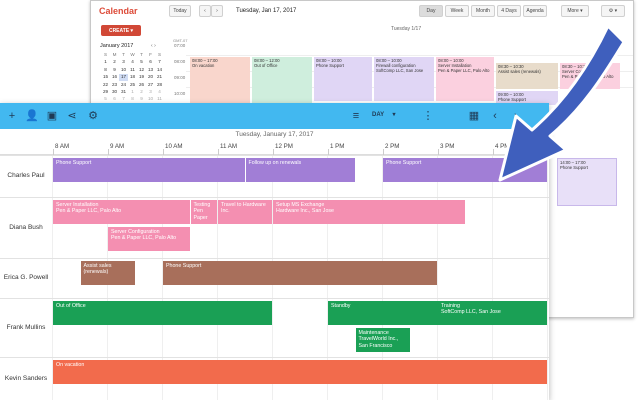 The height and width of the screenshot is (400, 640). I want to click on schedule-event: Training SoftComp LLC, San Jose, so click(492, 313).